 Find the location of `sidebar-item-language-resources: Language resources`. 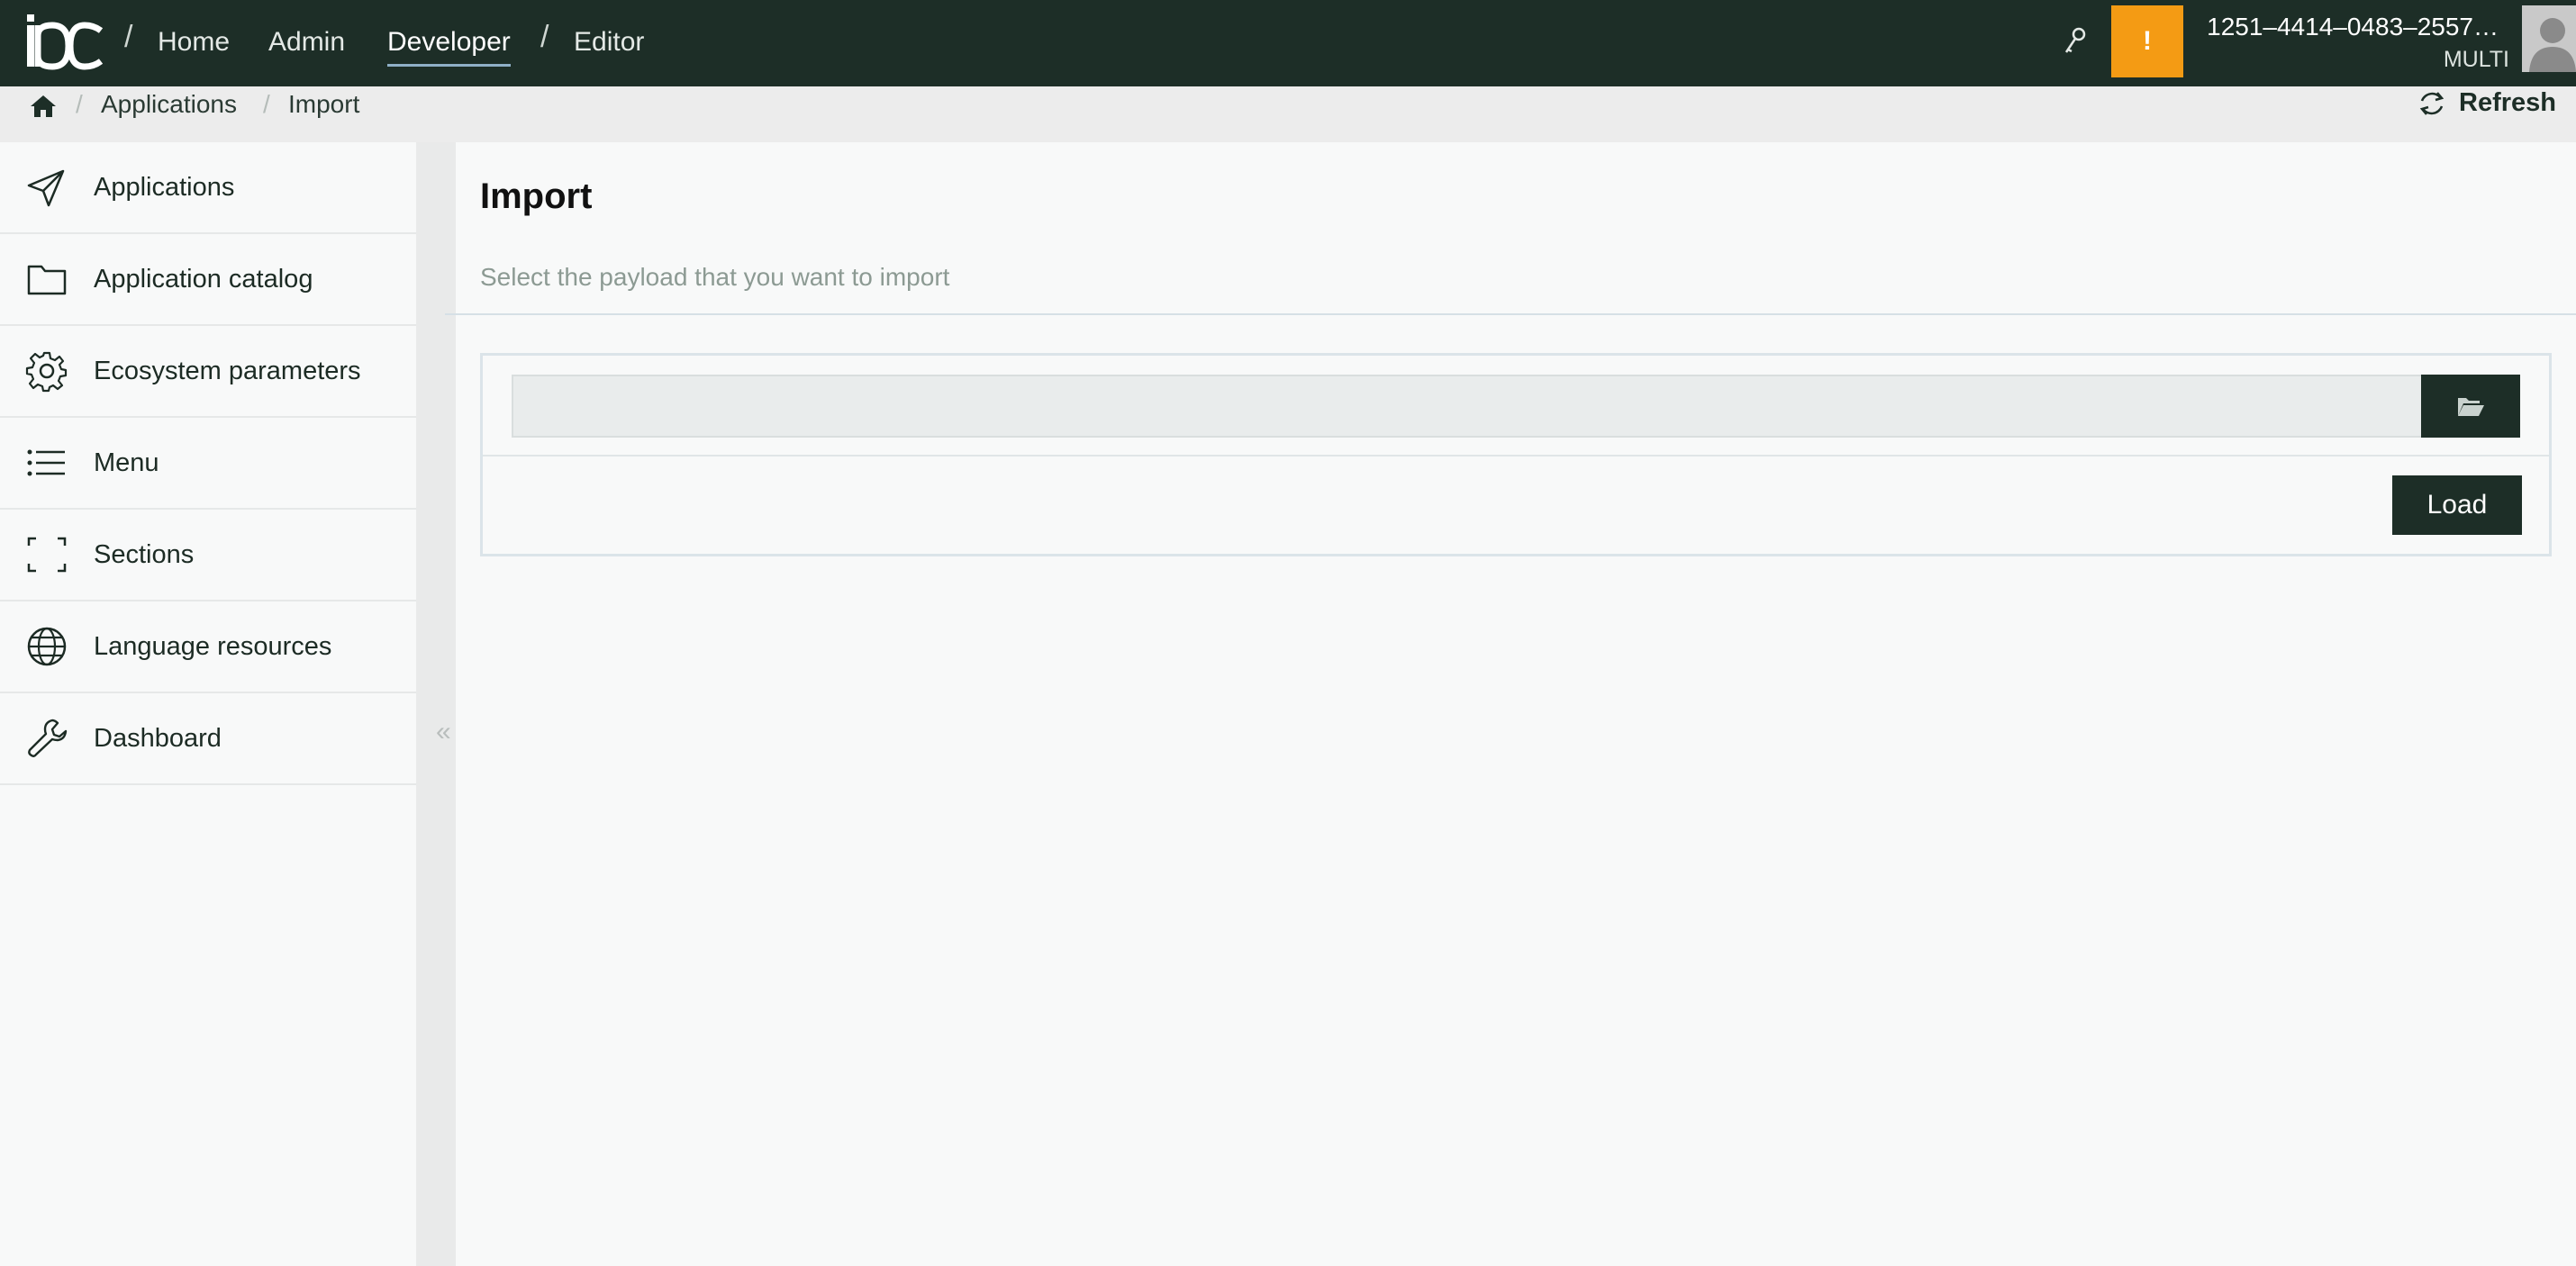

sidebar-item-language-resources: Language resources is located at coordinates (208, 647).